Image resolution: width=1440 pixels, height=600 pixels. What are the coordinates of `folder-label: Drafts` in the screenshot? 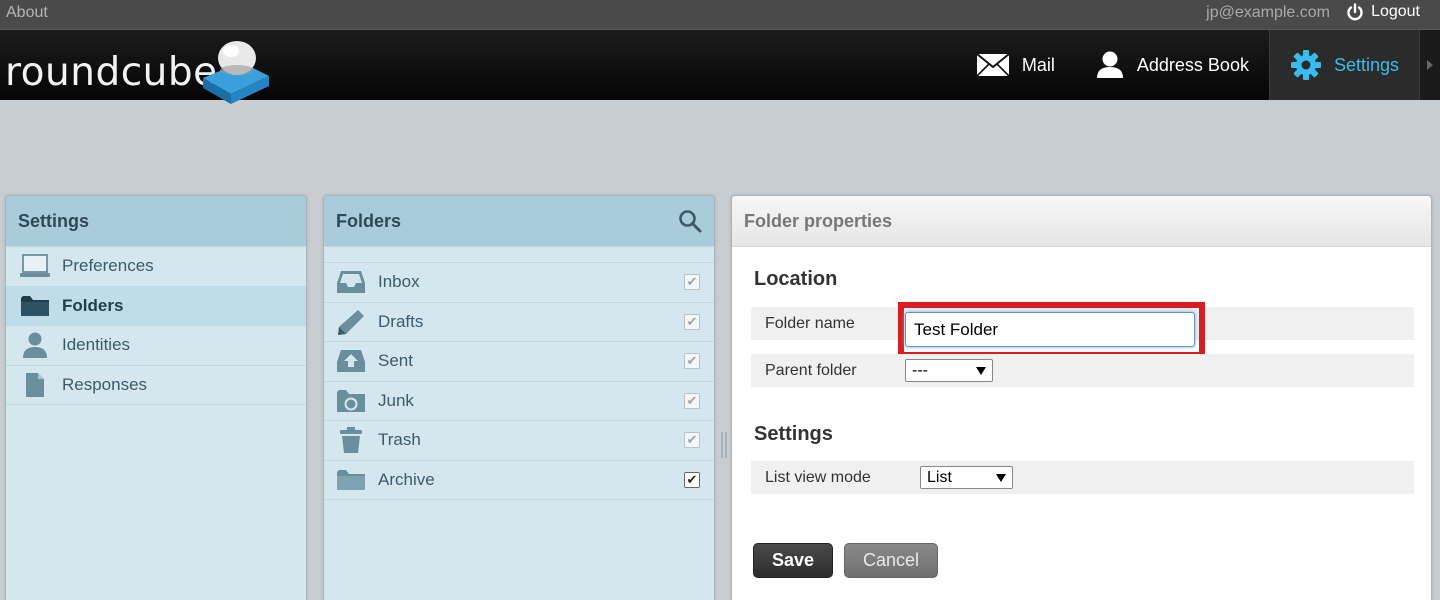 It's located at (401, 321).